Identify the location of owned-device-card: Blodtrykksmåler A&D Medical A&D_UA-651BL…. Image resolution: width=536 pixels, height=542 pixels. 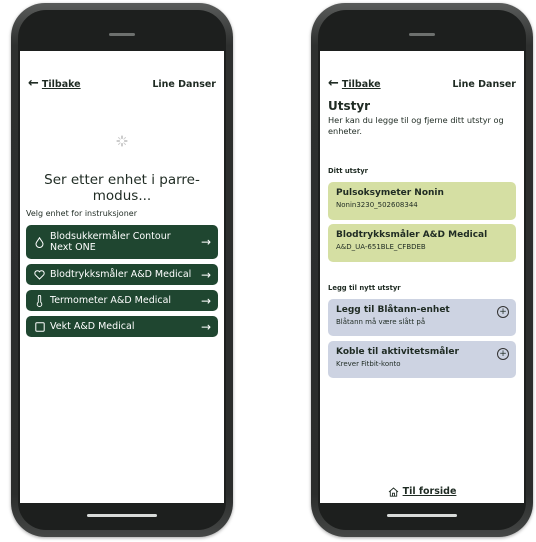
(422, 243).